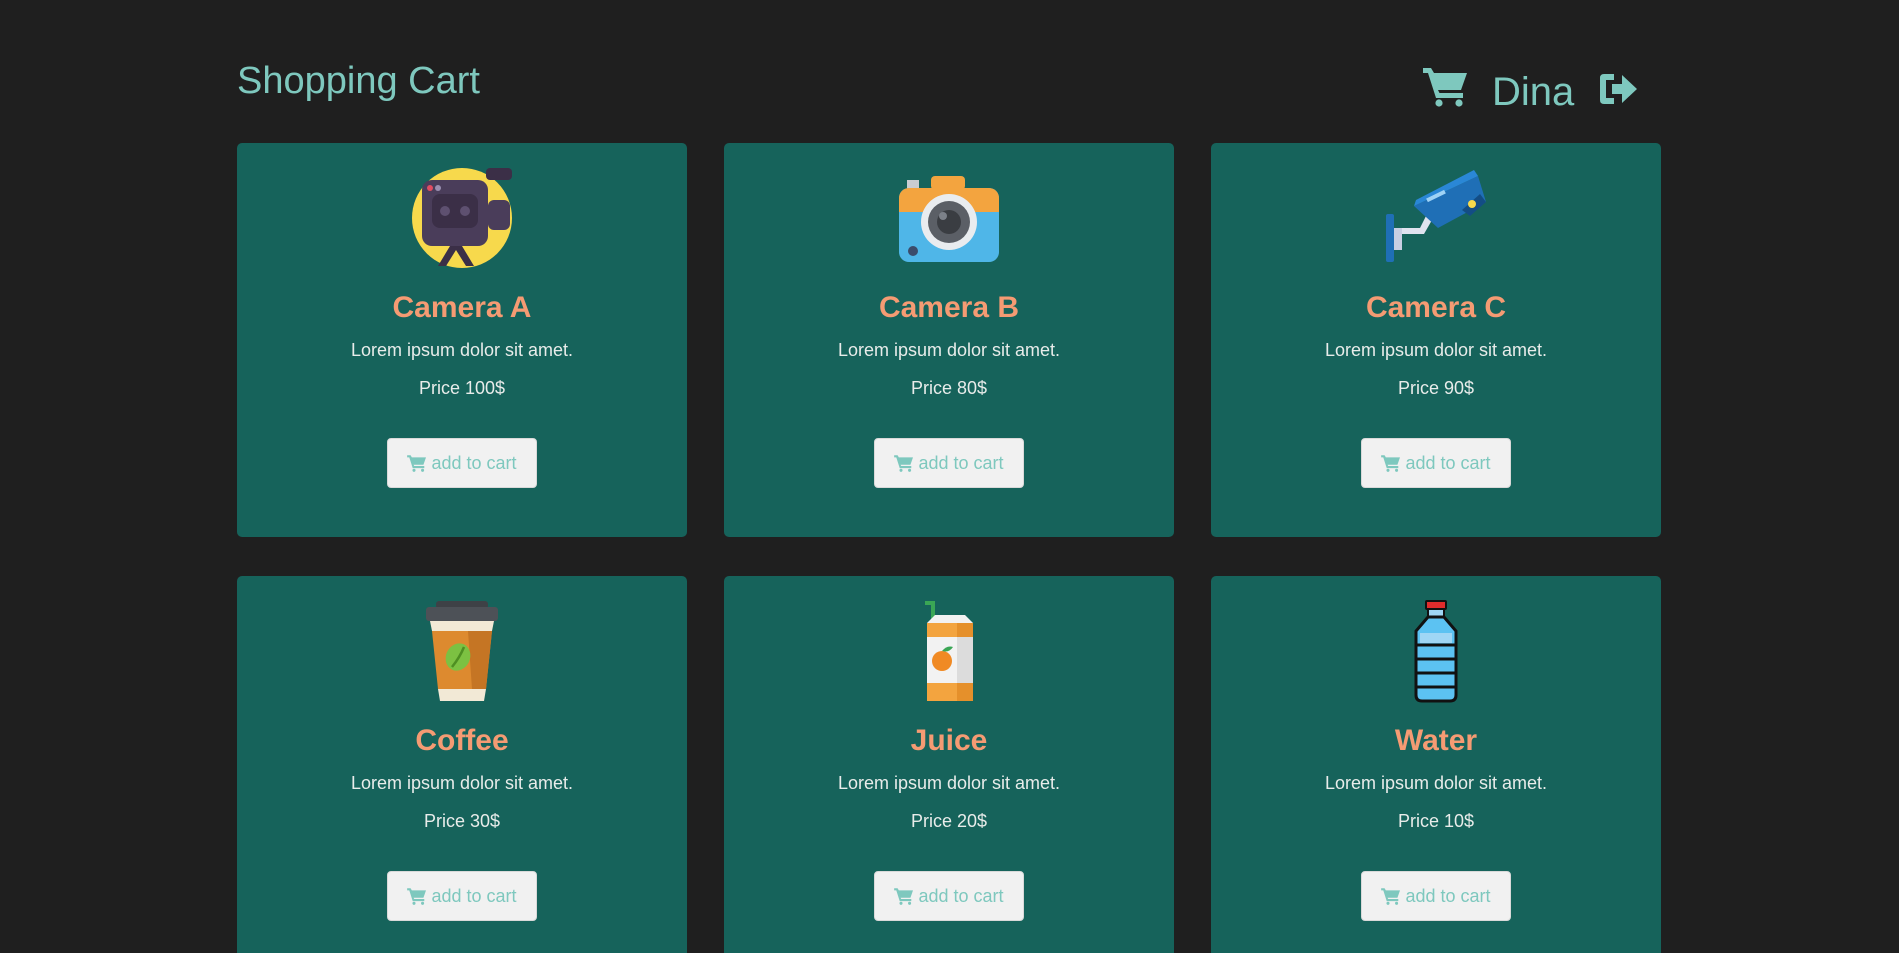 The height and width of the screenshot is (953, 1899). I want to click on header: Shopping Cart Dina, so click(949, 86).